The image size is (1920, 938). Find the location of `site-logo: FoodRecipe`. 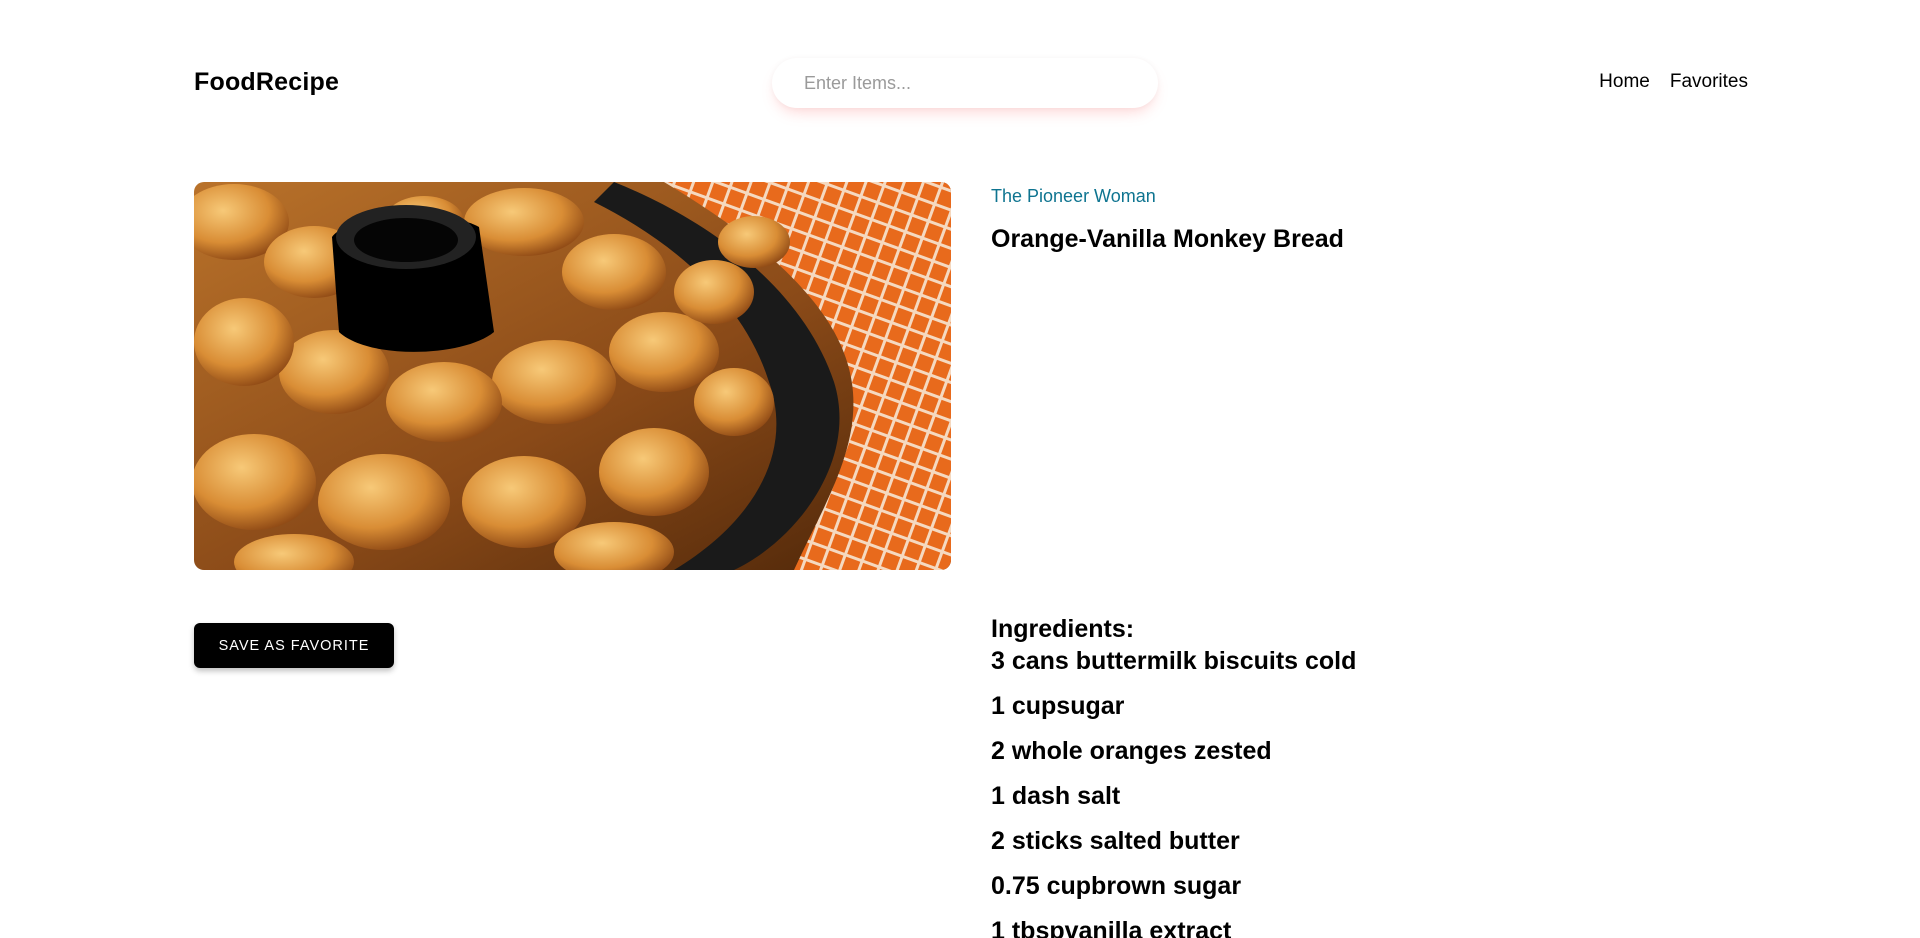

site-logo: FoodRecipe is located at coordinates (266, 82).